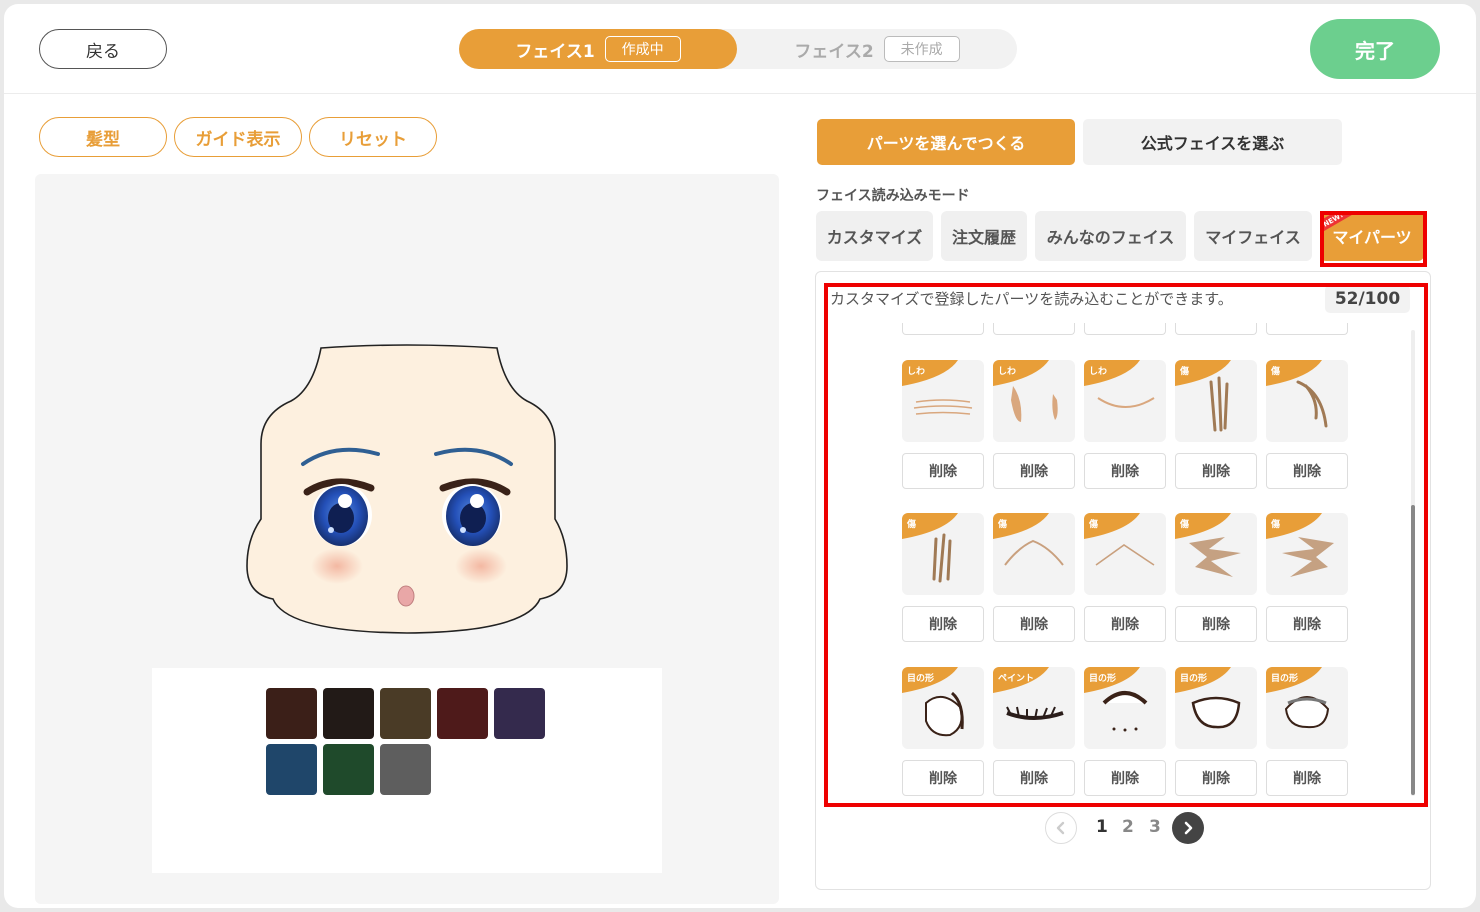 The height and width of the screenshot is (912, 1480). I want to click on tab-face-2-label: フェイス2, so click(834, 51).